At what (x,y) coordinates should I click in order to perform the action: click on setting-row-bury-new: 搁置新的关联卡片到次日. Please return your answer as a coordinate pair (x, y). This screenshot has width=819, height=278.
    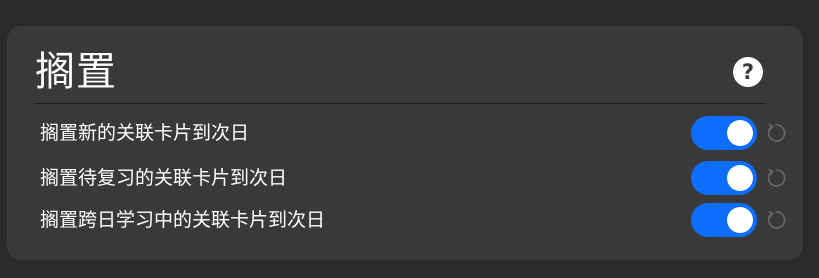
    Looking at the image, I should click on (415, 133).